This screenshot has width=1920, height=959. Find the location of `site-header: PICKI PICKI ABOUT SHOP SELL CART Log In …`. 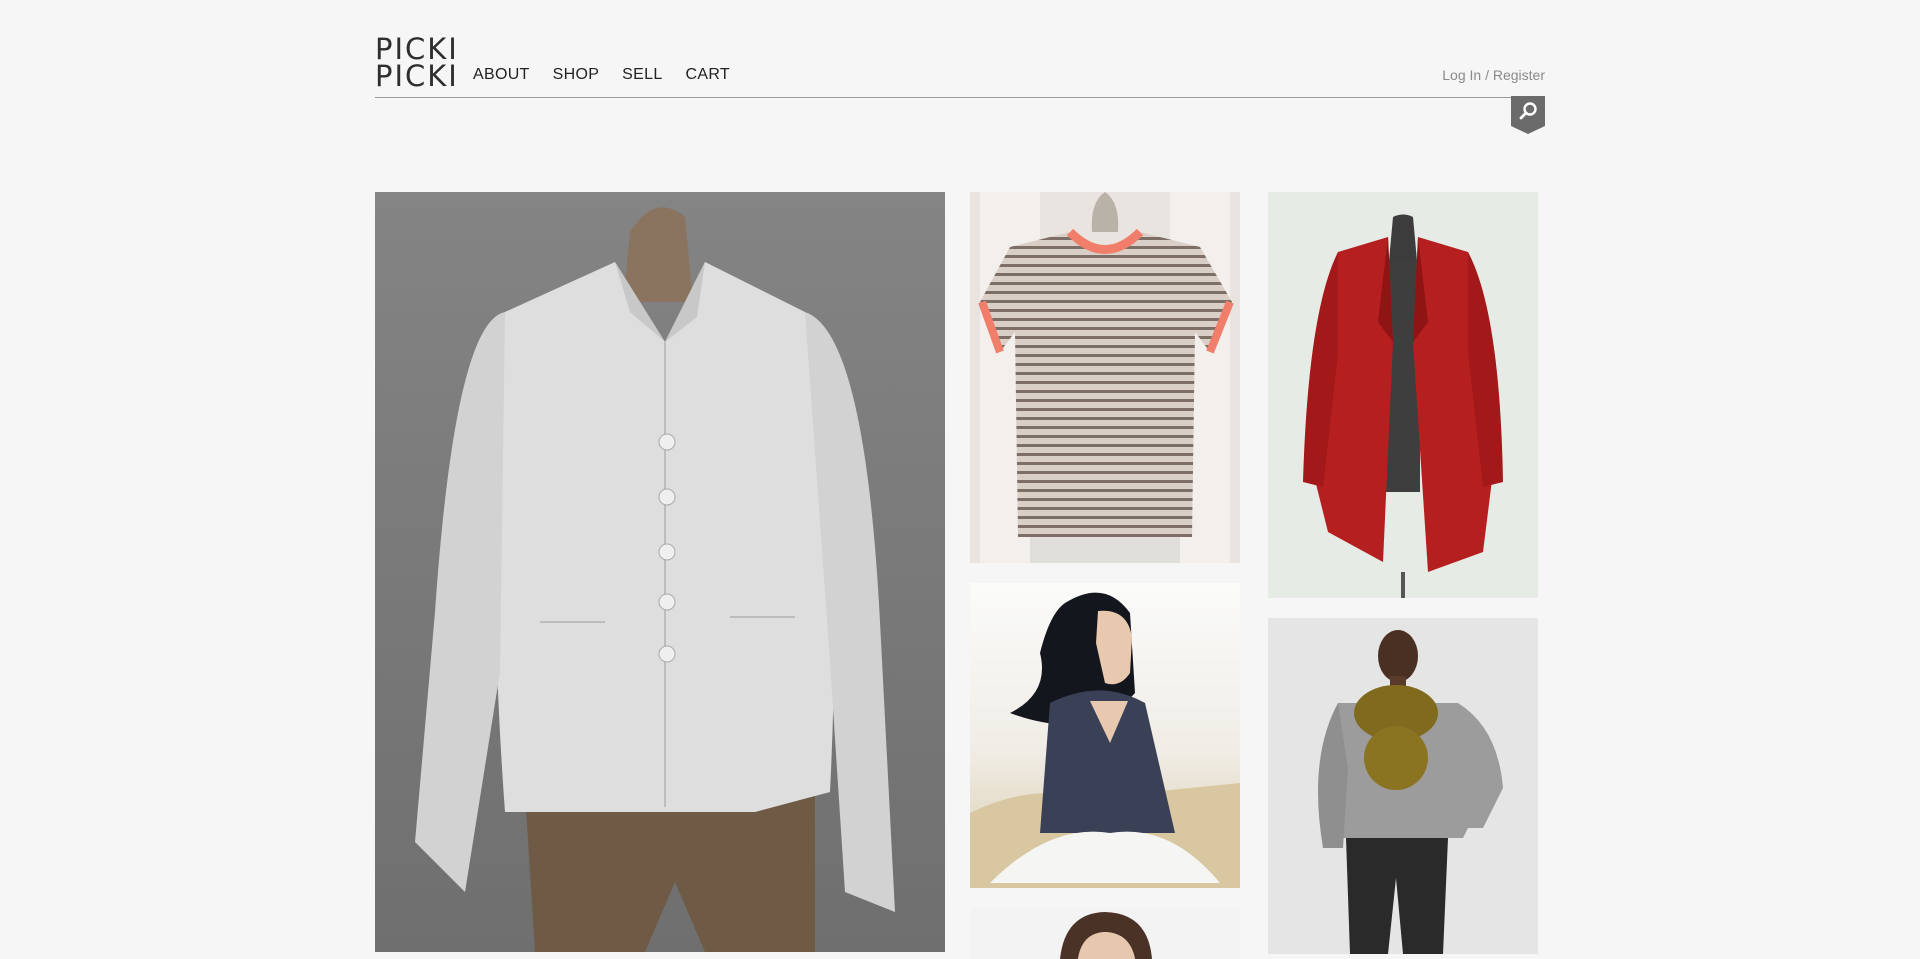

site-header: PICKI PICKI ABOUT SHOP SELL CART Log In … is located at coordinates (960, 66).